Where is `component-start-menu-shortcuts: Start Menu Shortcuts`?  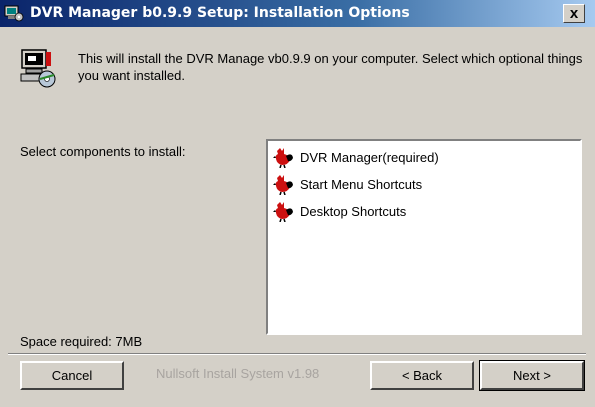 component-start-menu-shortcuts: Start Menu Shortcuts is located at coordinates (347, 184).